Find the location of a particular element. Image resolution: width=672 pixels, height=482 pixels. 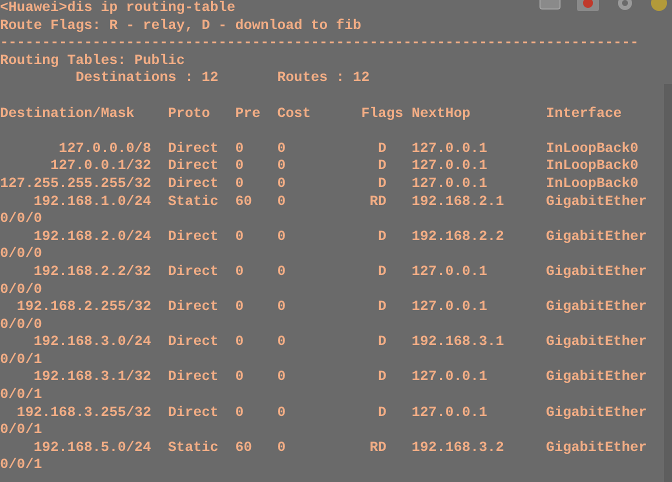

summary-count: Routes : 12 is located at coordinates (323, 79).